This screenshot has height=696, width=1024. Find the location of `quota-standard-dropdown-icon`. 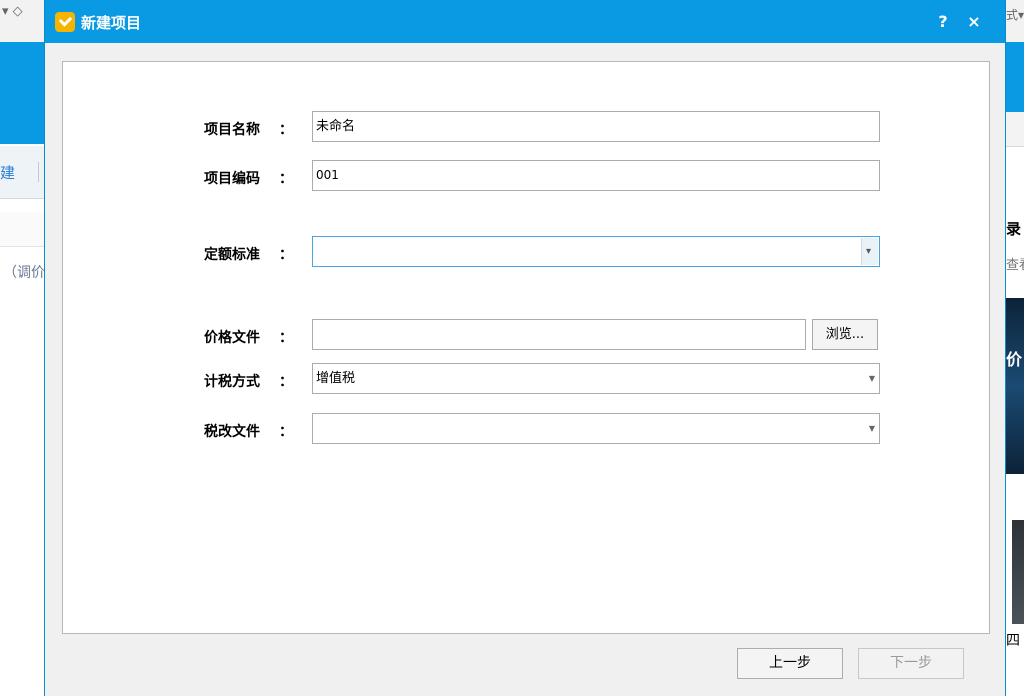

quota-standard-dropdown-icon is located at coordinates (869, 251).